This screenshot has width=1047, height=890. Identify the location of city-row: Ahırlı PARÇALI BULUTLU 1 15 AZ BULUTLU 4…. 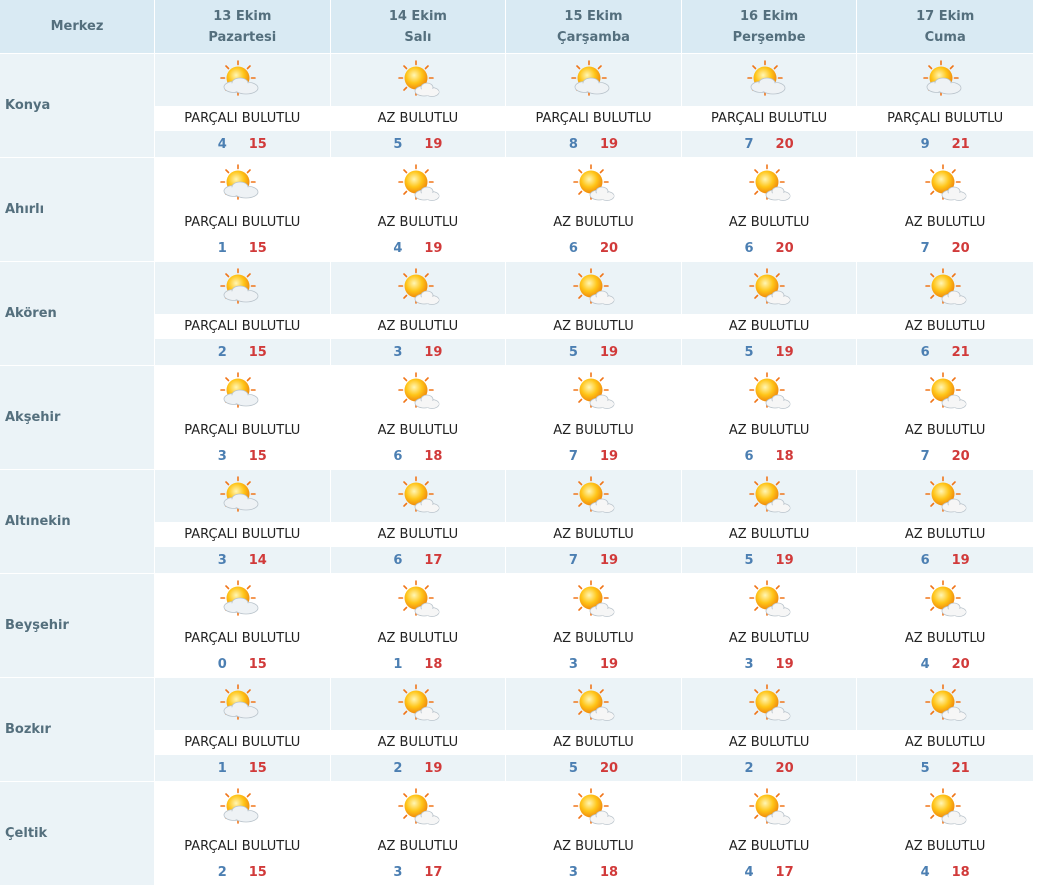
(516, 209).